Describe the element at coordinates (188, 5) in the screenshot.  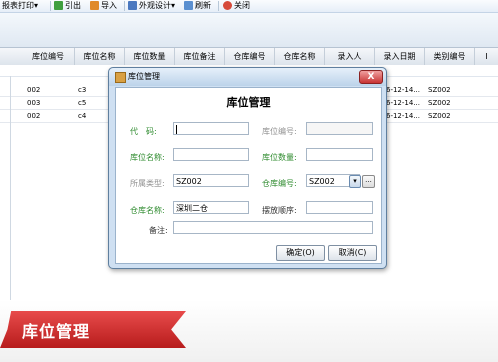
I see `refresh-icon` at that location.